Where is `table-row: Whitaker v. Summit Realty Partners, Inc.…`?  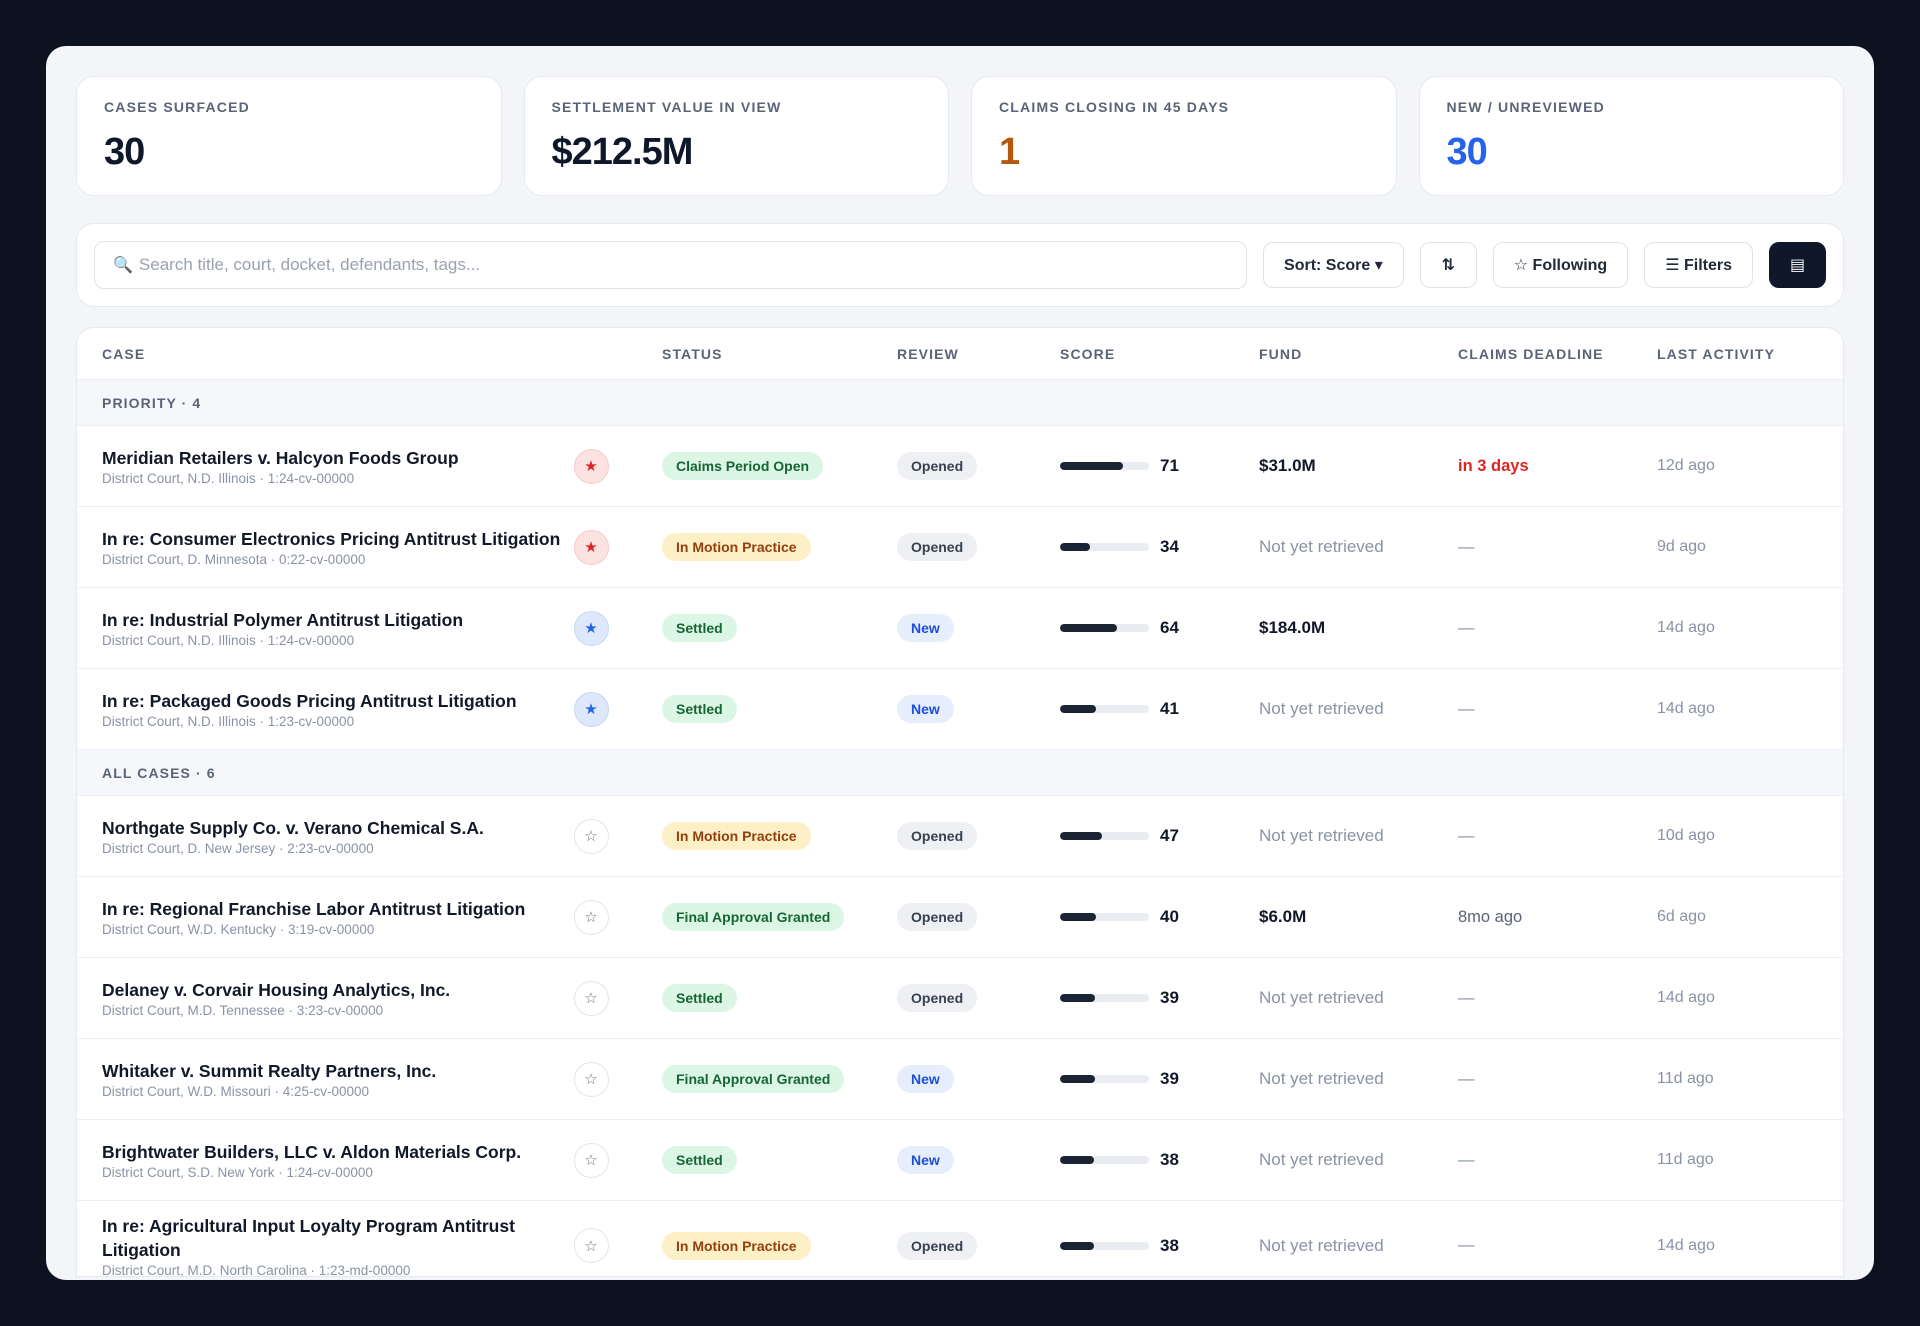 table-row: Whitaker v. Summit Realty Partners, Inc.… is located at coordinates (960, 1079).